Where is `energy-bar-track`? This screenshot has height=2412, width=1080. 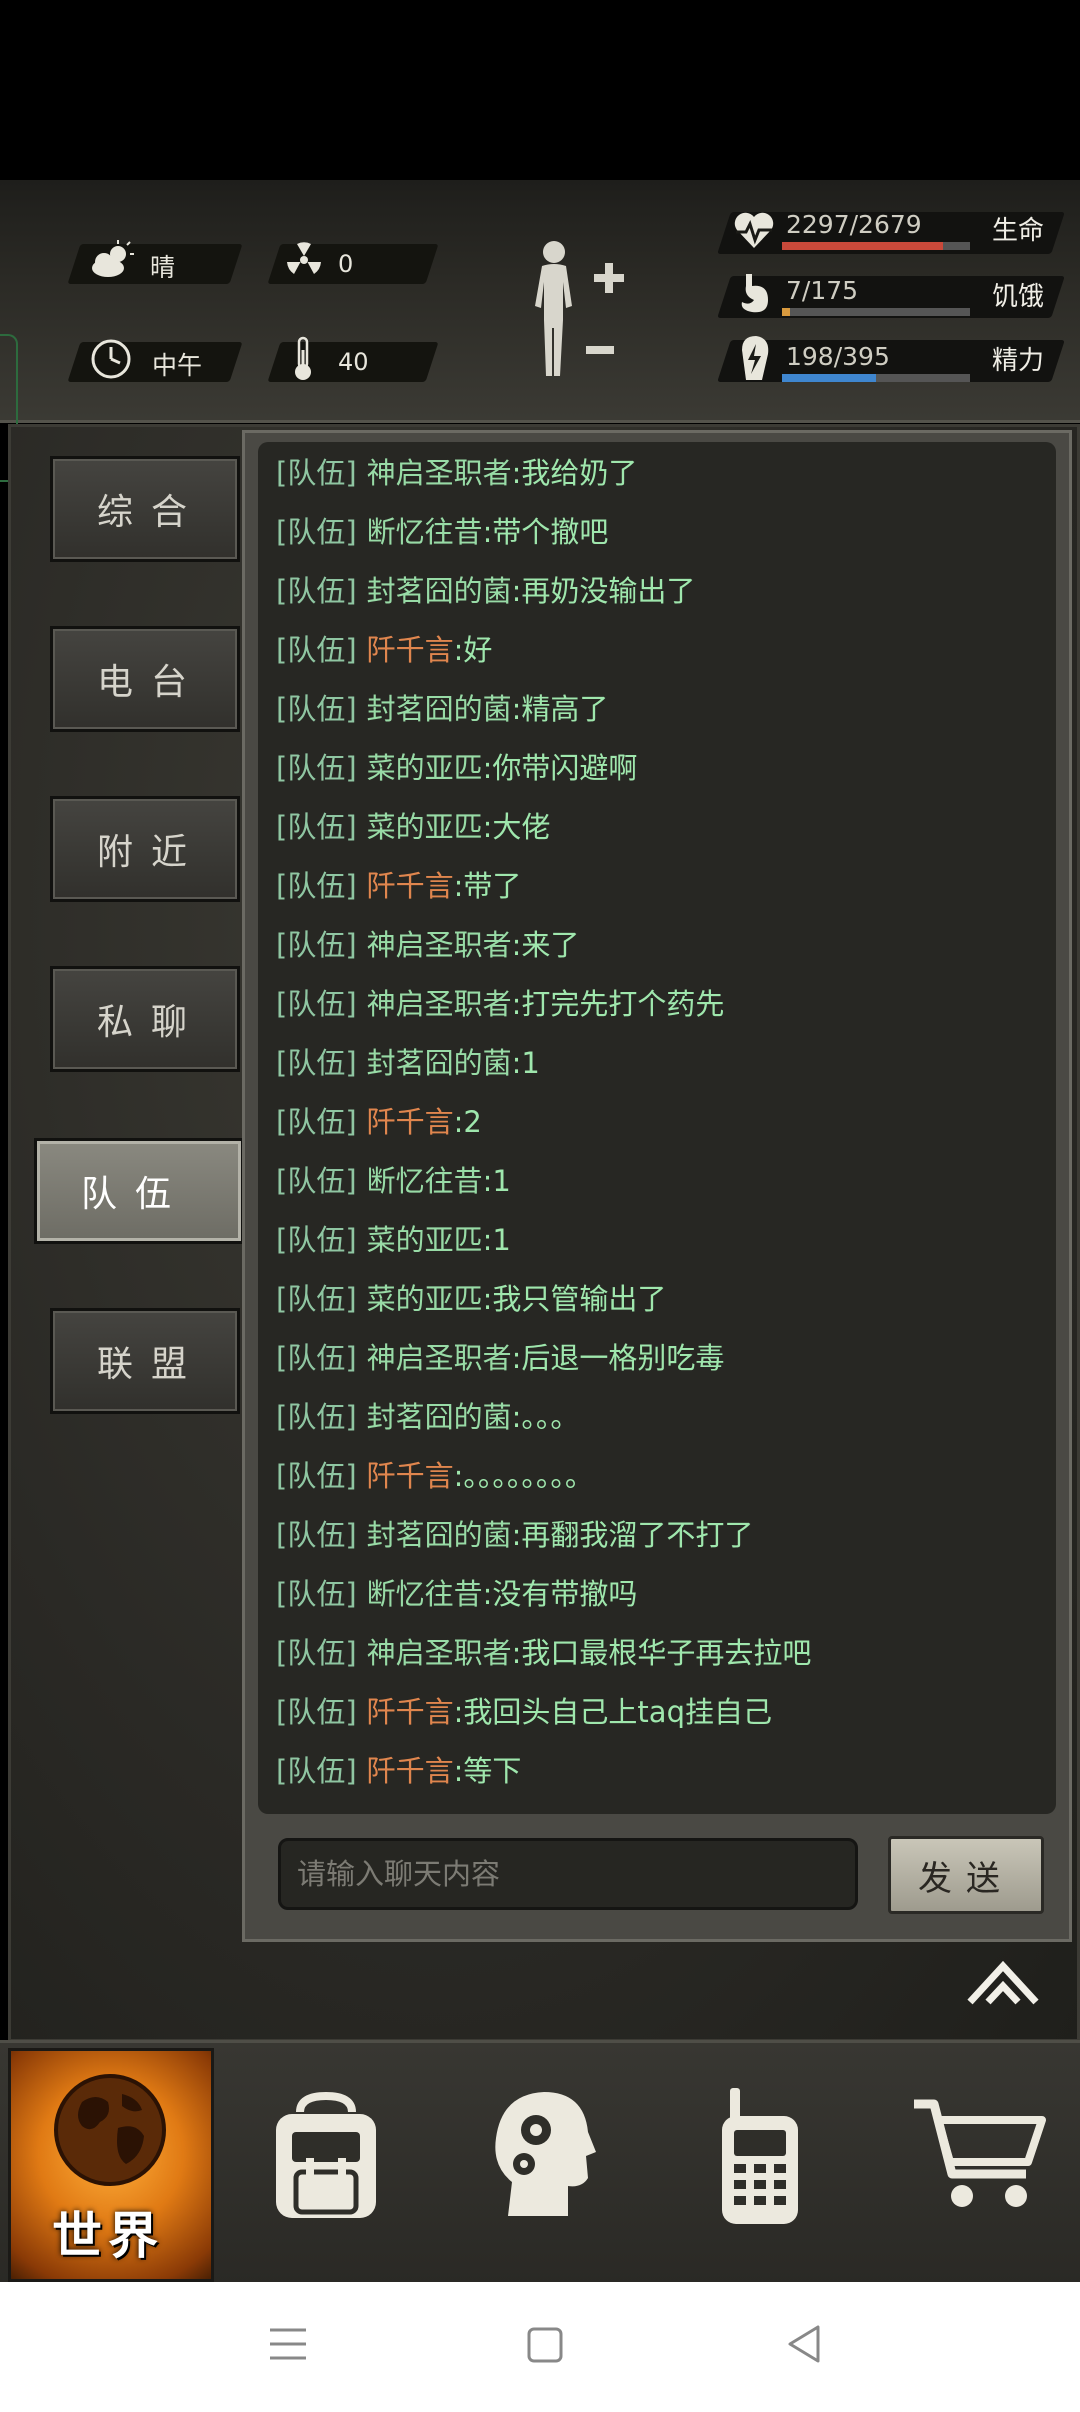 energy-bar-track is located at coordinates (876, 378).